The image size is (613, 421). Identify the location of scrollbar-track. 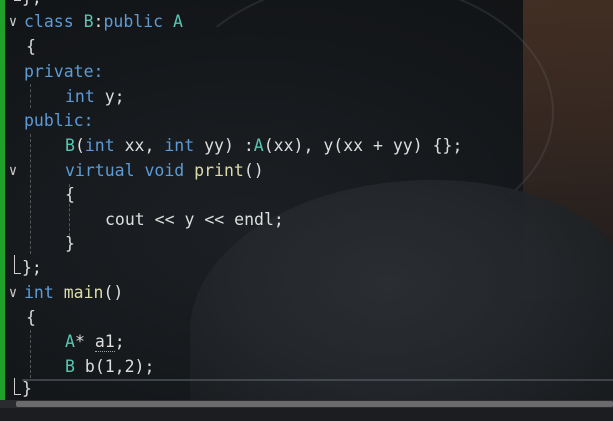
(306, 404).